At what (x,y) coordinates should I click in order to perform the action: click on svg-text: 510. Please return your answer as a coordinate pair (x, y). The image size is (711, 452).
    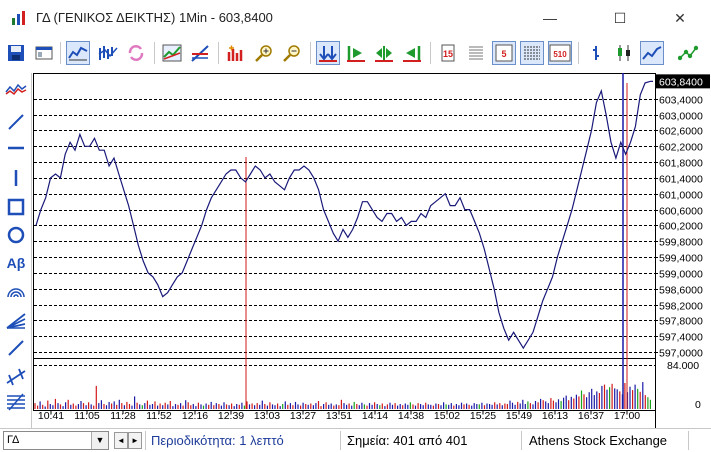
    Looking at the image, I should click on (560, 54).